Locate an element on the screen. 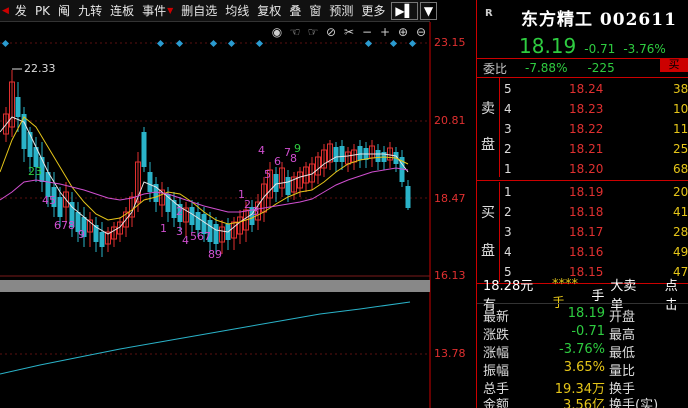 This screenshot has width=688, height=408. toolbar-ma: 均线 is located at coordinates (237, 11).